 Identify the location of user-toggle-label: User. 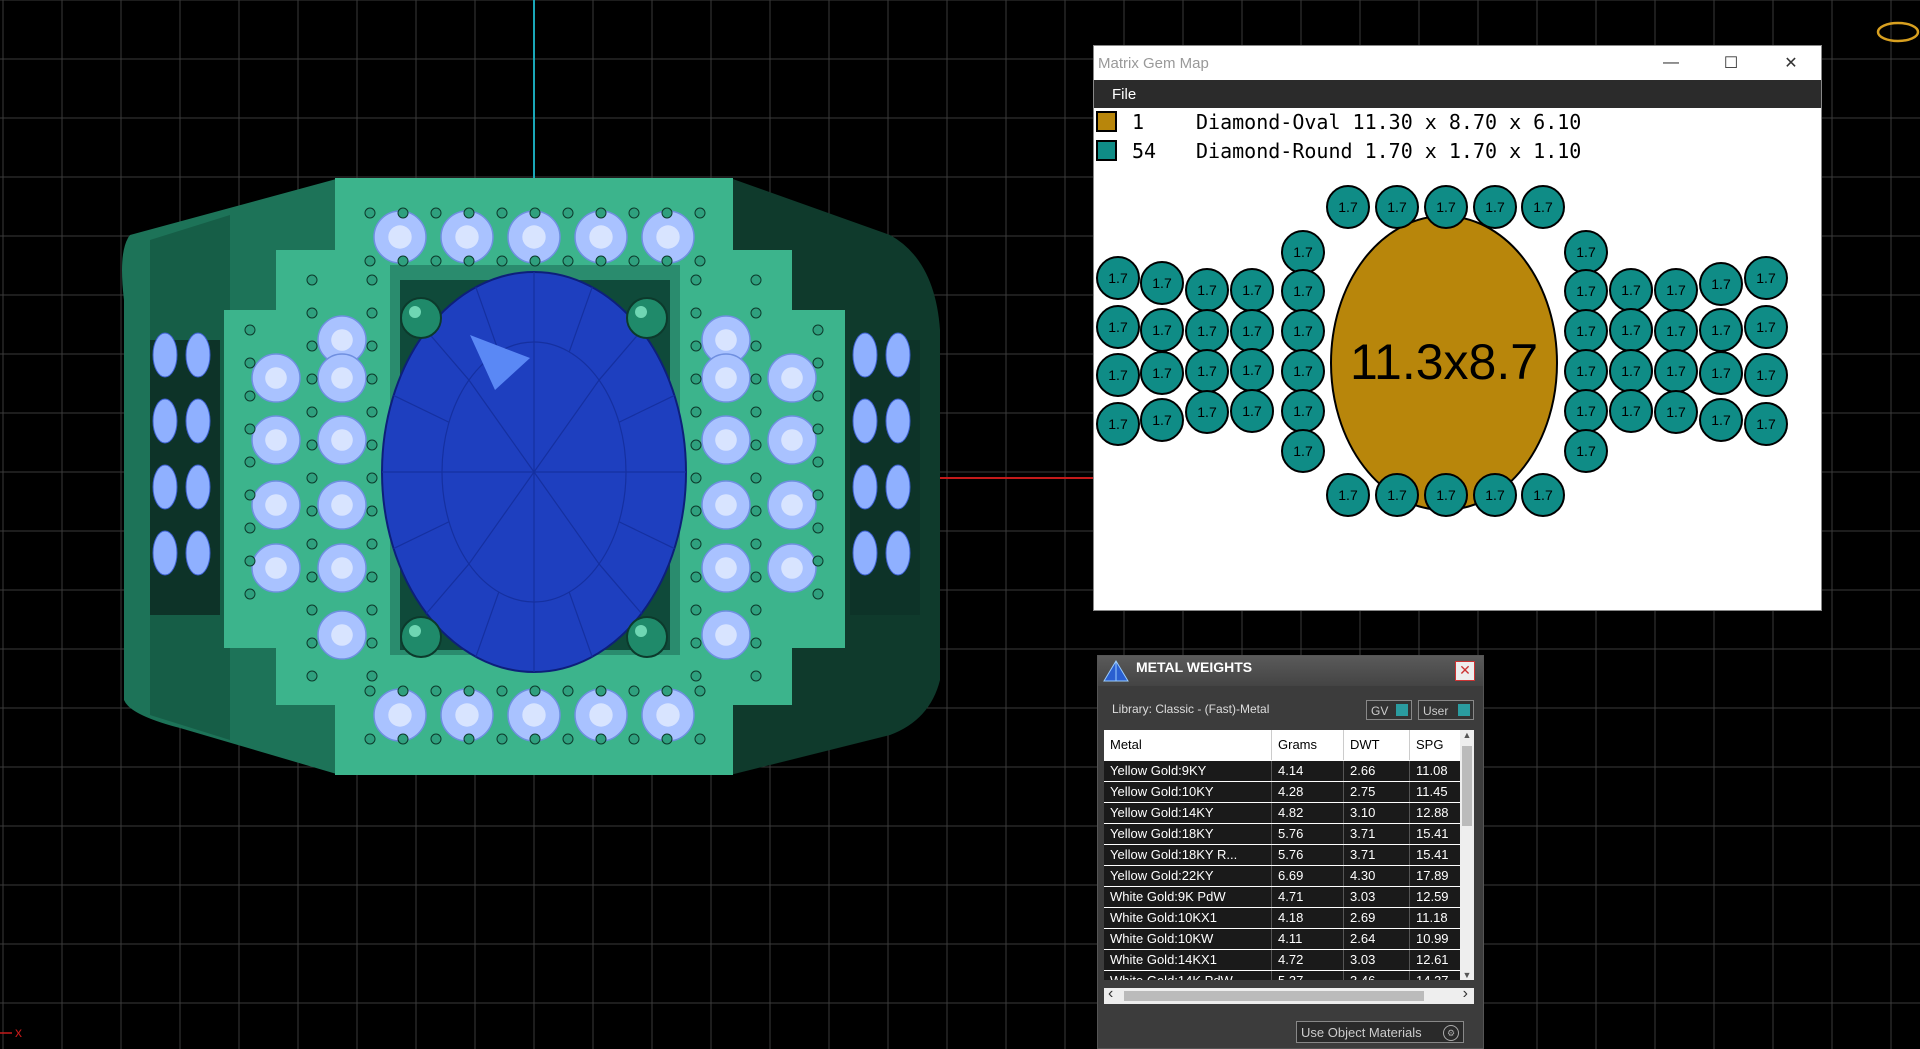
(1436, 711).